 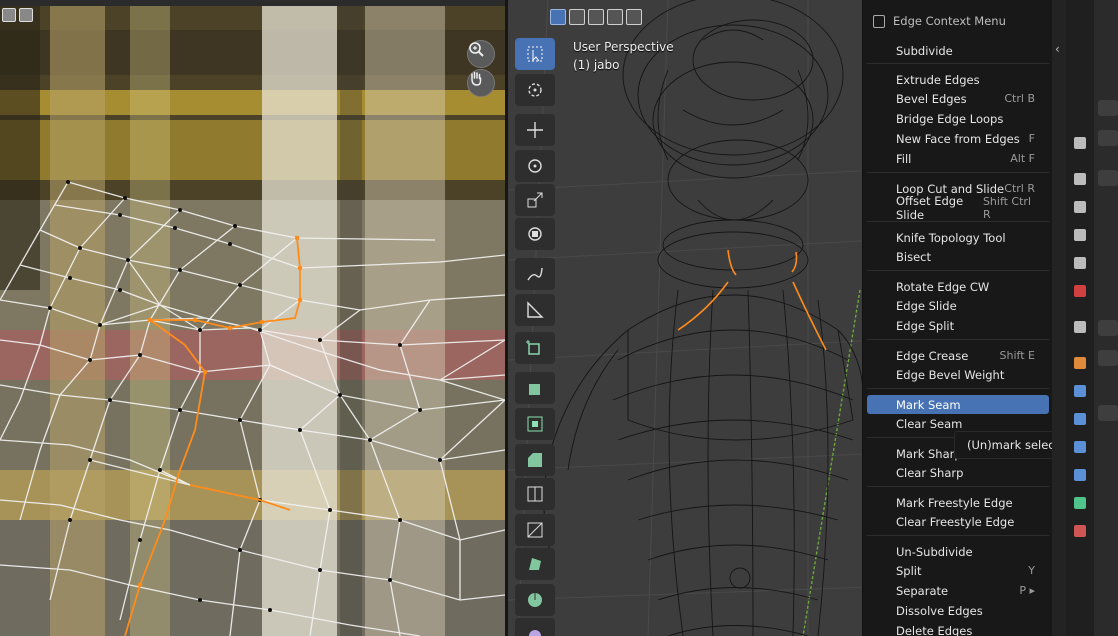 What do you see at coordinates (958, 256) in the screenshot?
I see `menu-item-bisect: Bisect` at bounding box center [958, 256].